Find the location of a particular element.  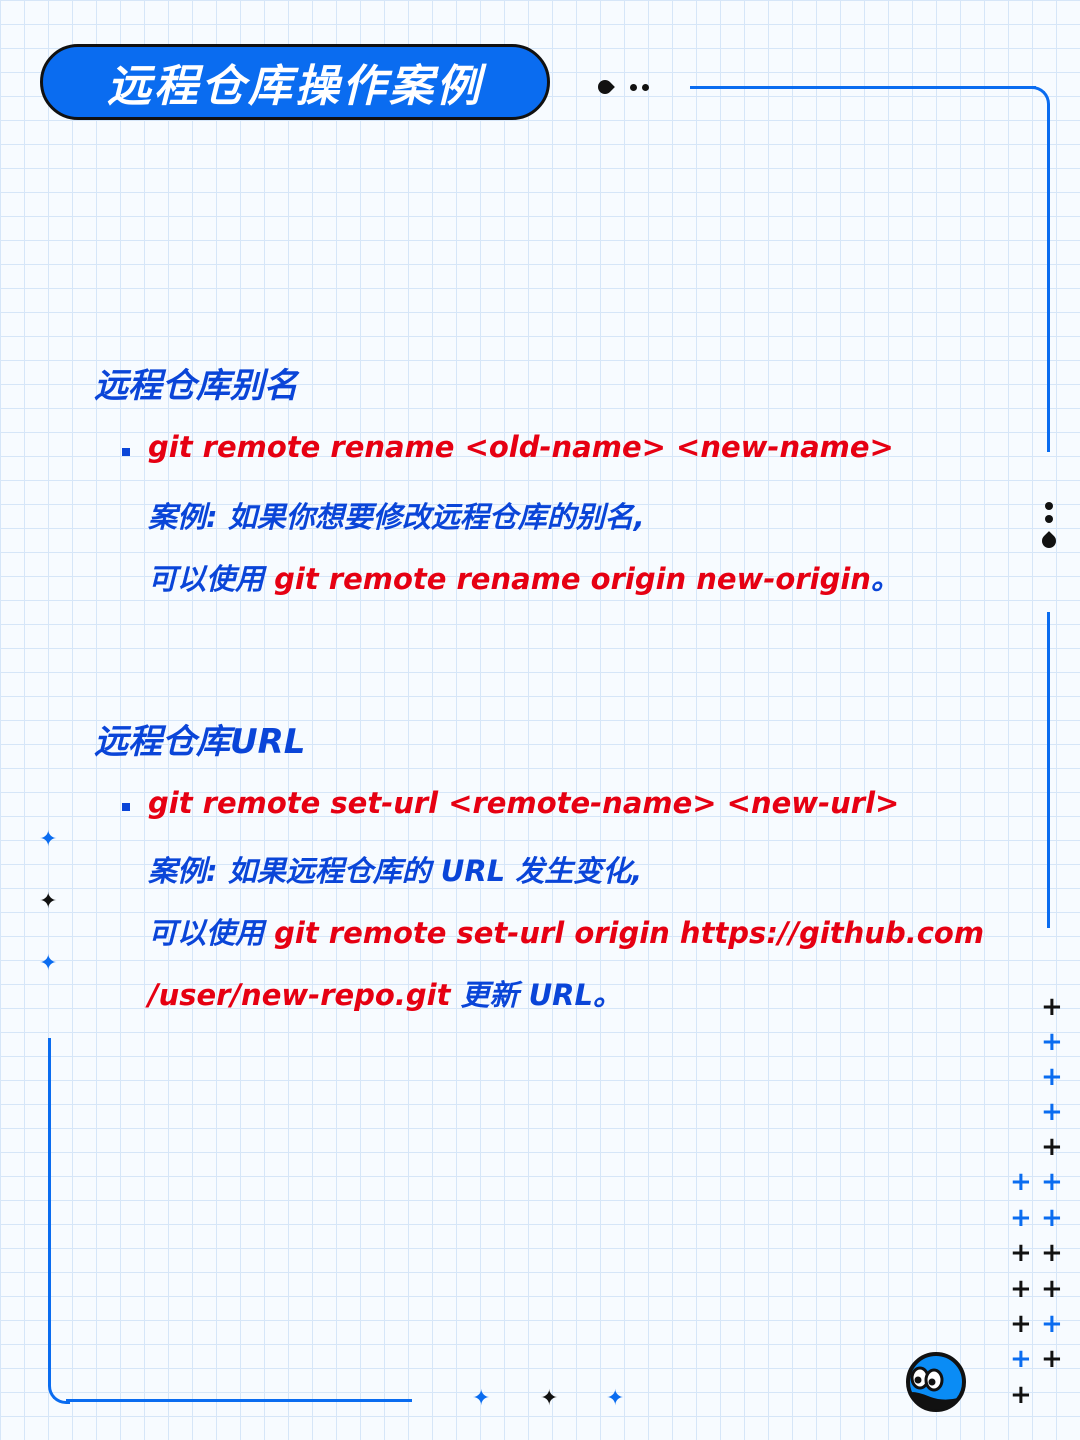

example-text-alias: 案例: 如果你想要修改远程仓库的别名, is located at coordinates (396, 517).